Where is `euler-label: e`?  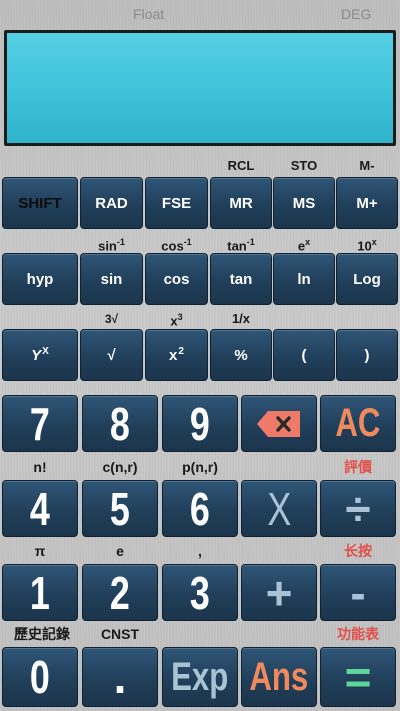 euler-label: e is located at coordinates (120, 551).